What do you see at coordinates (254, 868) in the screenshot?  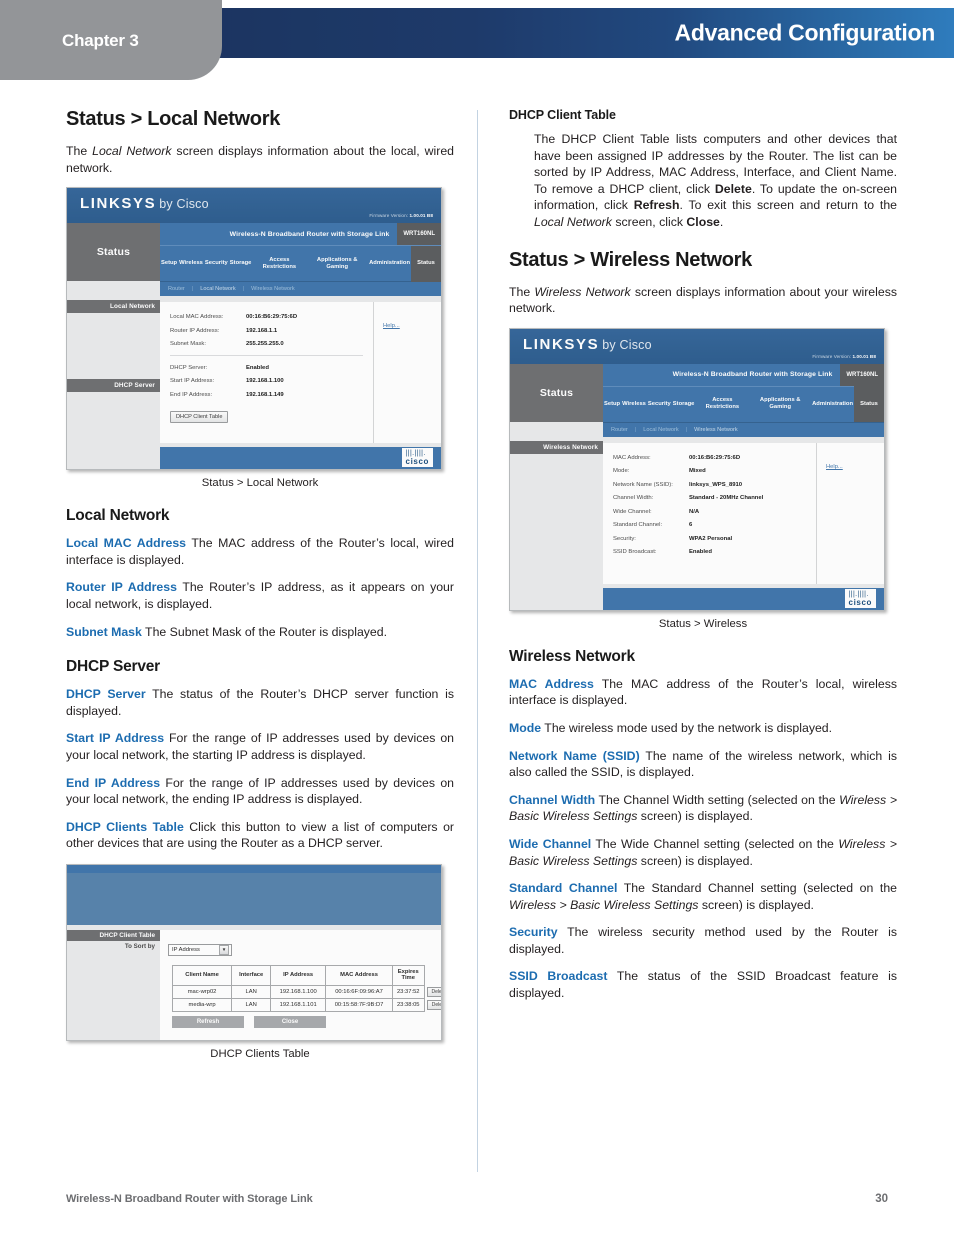 I see `dhcp-shot-topbar` at bounding box center [254, 868].